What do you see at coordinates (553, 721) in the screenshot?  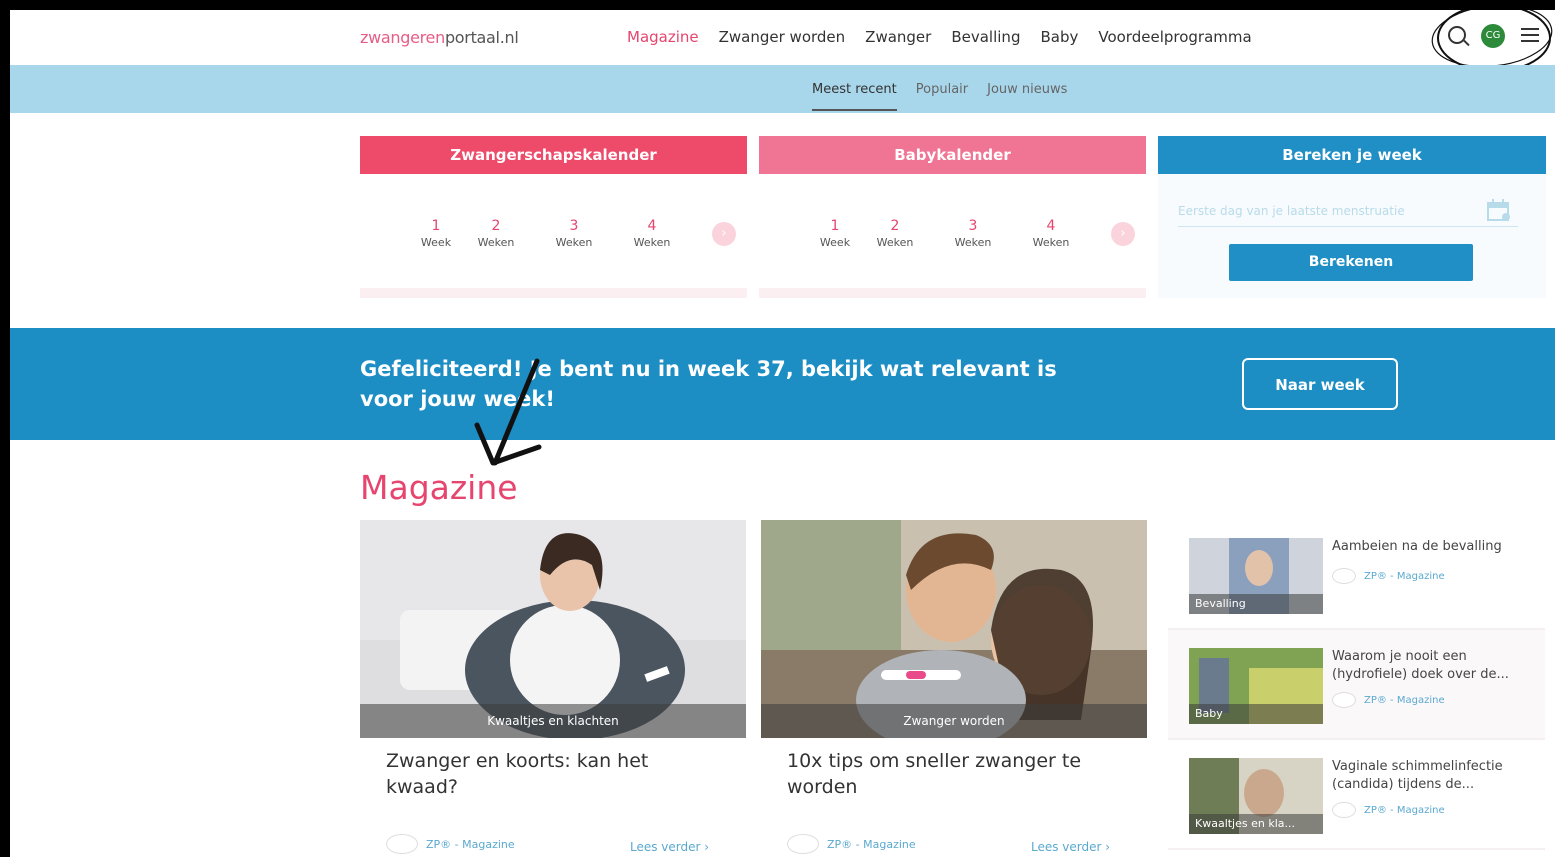 I see `article-category: Kwaaltjes en klachten` at bounding box center [553, 721].